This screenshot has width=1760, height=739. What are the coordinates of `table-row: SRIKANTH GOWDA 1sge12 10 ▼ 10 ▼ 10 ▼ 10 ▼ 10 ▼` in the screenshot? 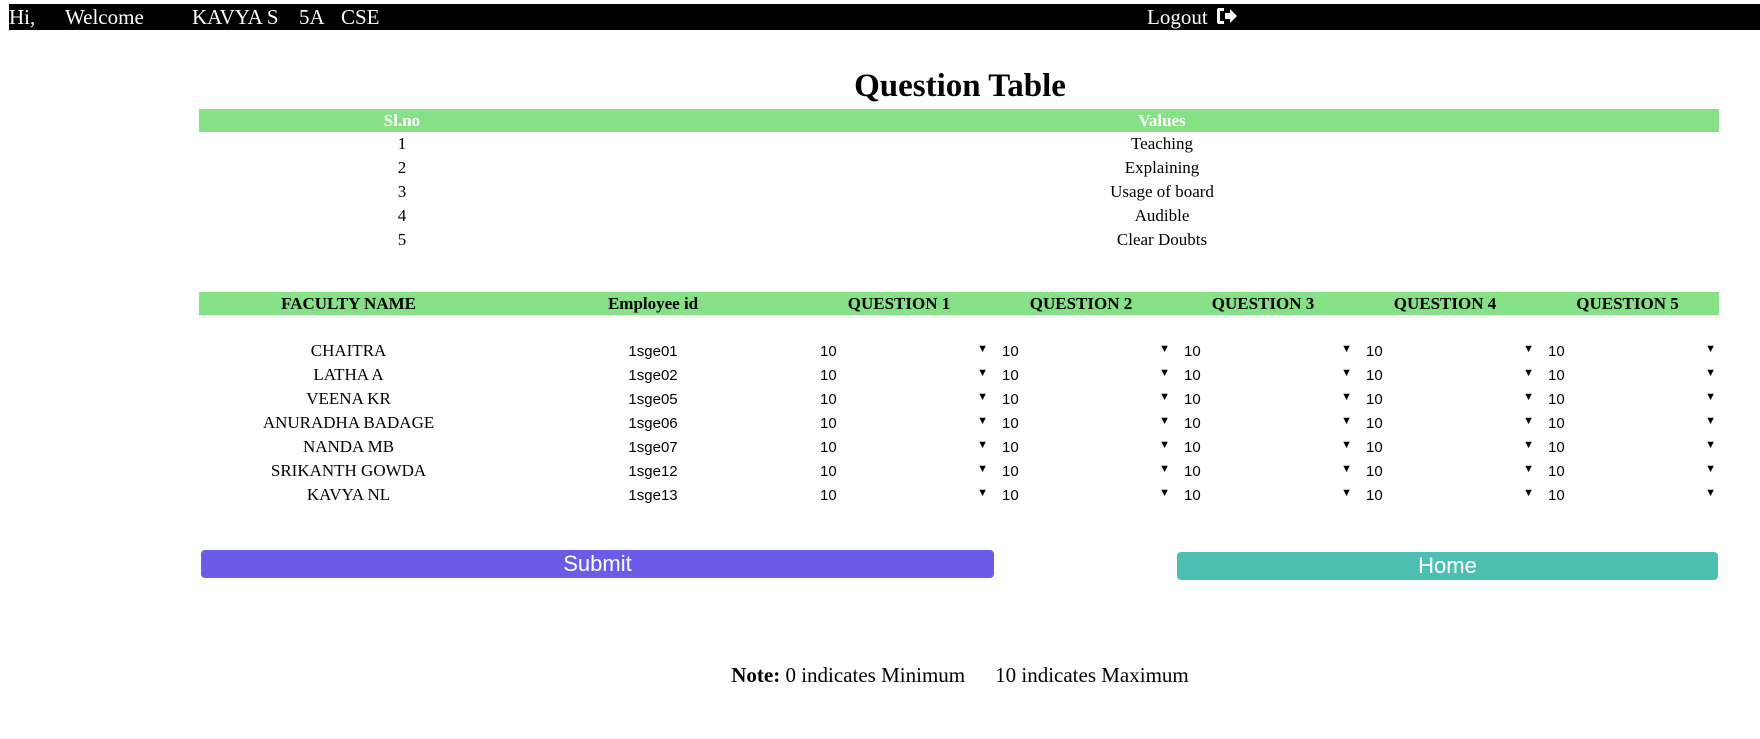 It's located at (959, 471).